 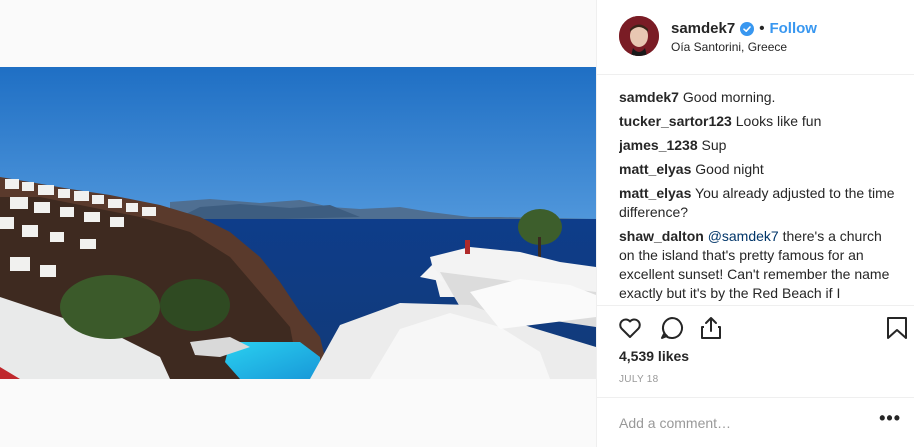 I want to click on follow-button: Follow, so click(x=793, y=28).